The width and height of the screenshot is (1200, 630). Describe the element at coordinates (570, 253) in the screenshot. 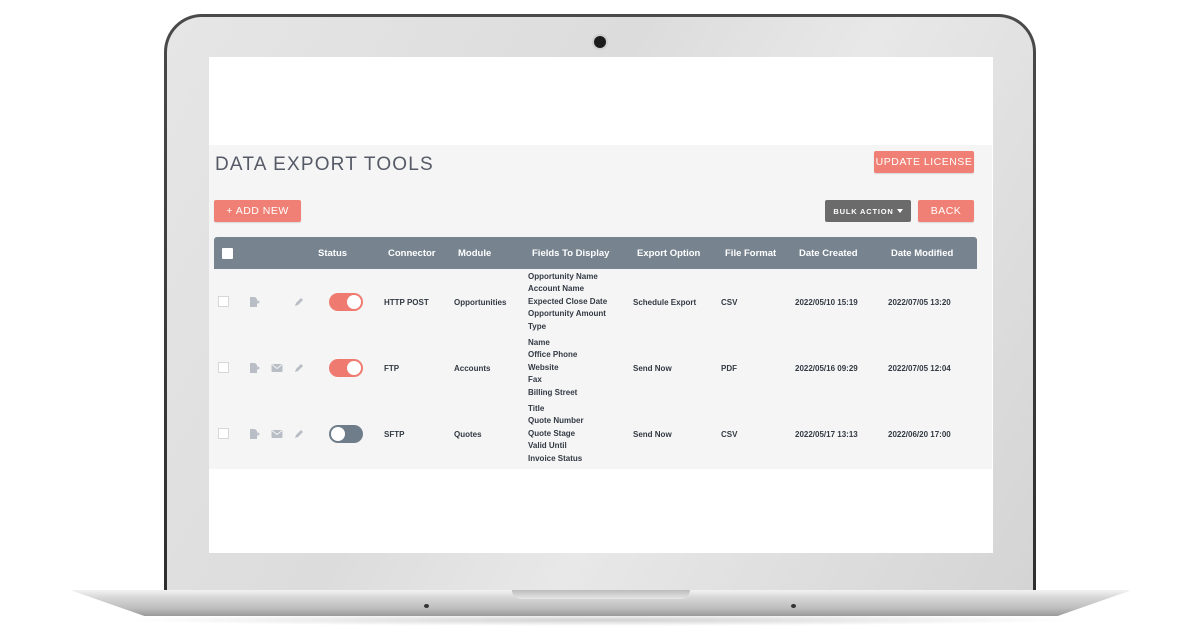

I see `column-header-fields: Fields To Display` at that location.